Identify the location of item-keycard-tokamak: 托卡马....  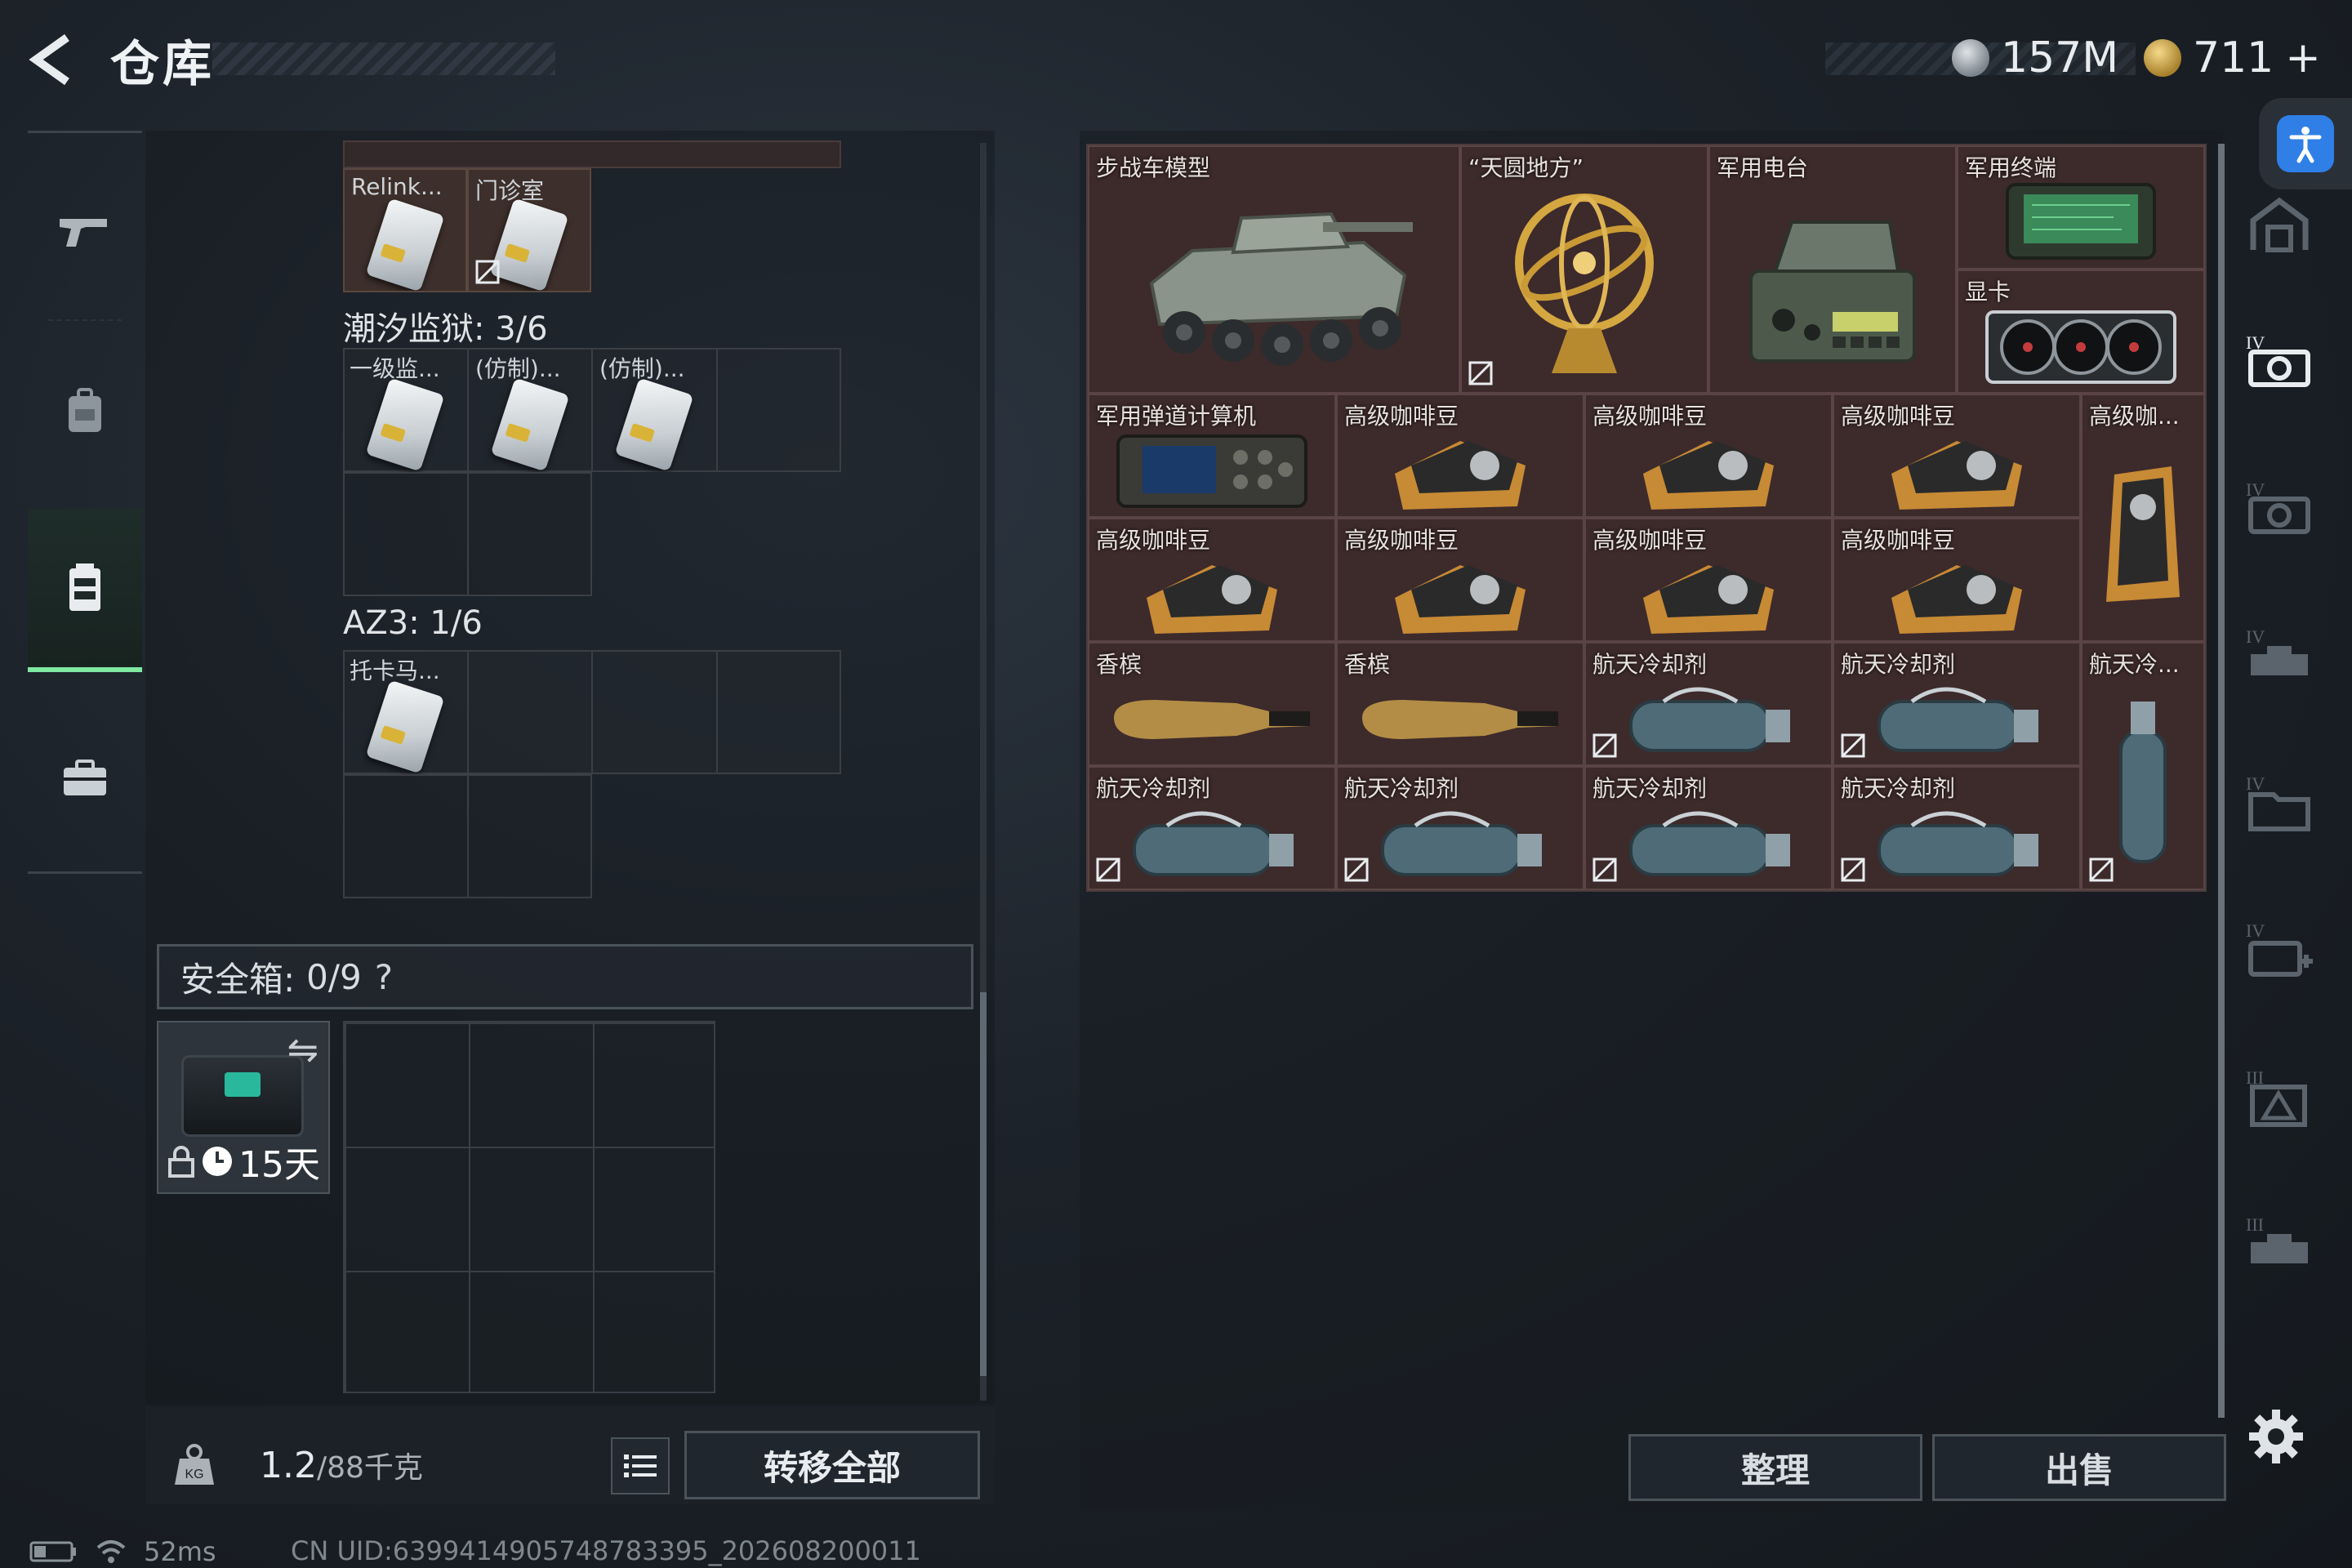
(405, 712).